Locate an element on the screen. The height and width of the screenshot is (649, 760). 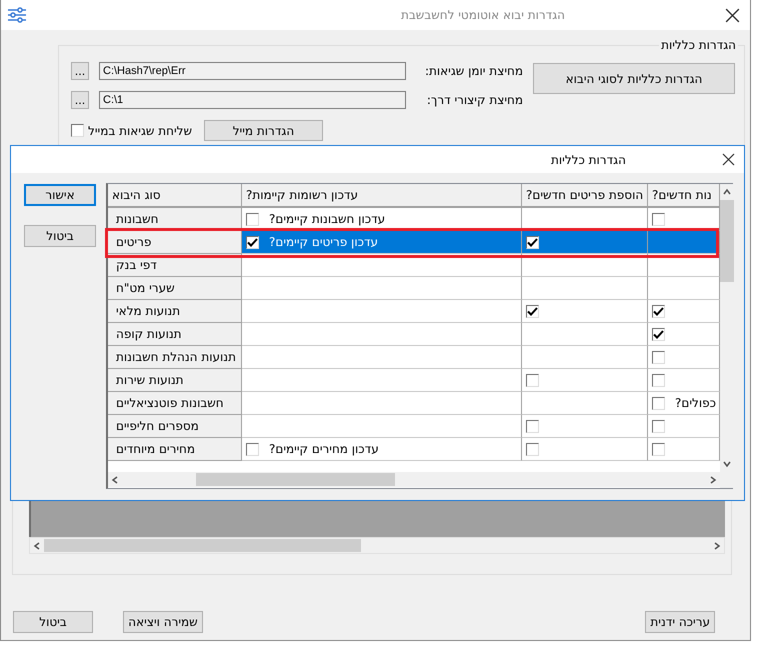
checkbox-label: שליחת שגיאות במייל is located at coordinates (140, 131).